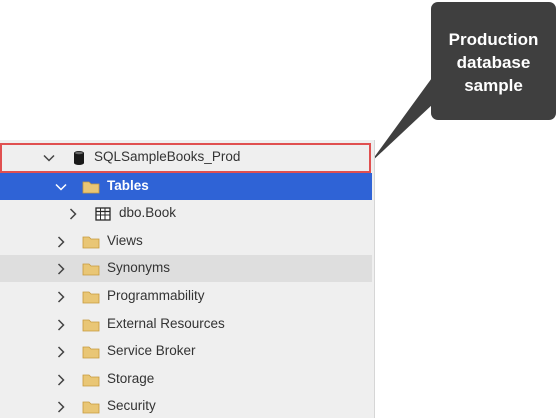 Image resolution: width=560 pixels, height=420 pixels. I want to click on tree-label: External Resources, so click(166, 323).